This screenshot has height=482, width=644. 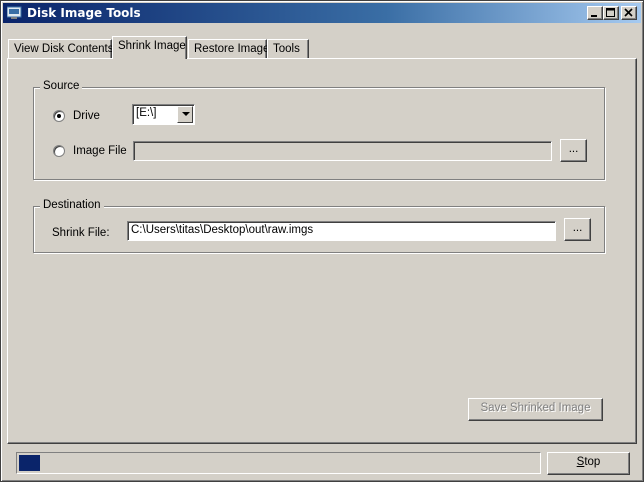 What do you see at coordinates (61, 86) in the screenshot?
I see `source-legend: Source` at bounding box center [61, 86].